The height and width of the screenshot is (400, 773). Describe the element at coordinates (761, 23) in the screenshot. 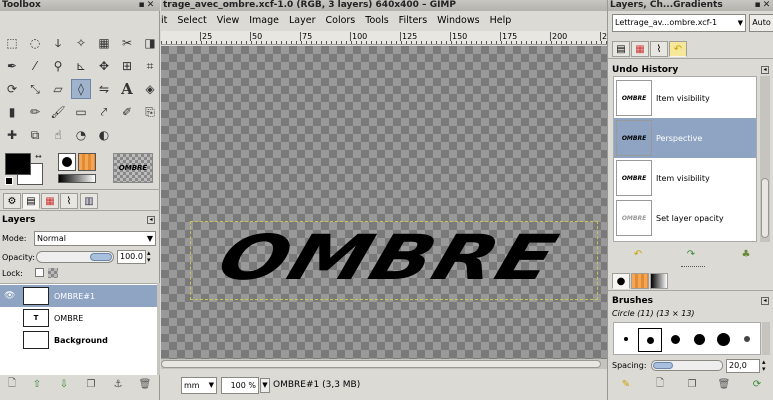

I see `auto-button: Auto` at that location.